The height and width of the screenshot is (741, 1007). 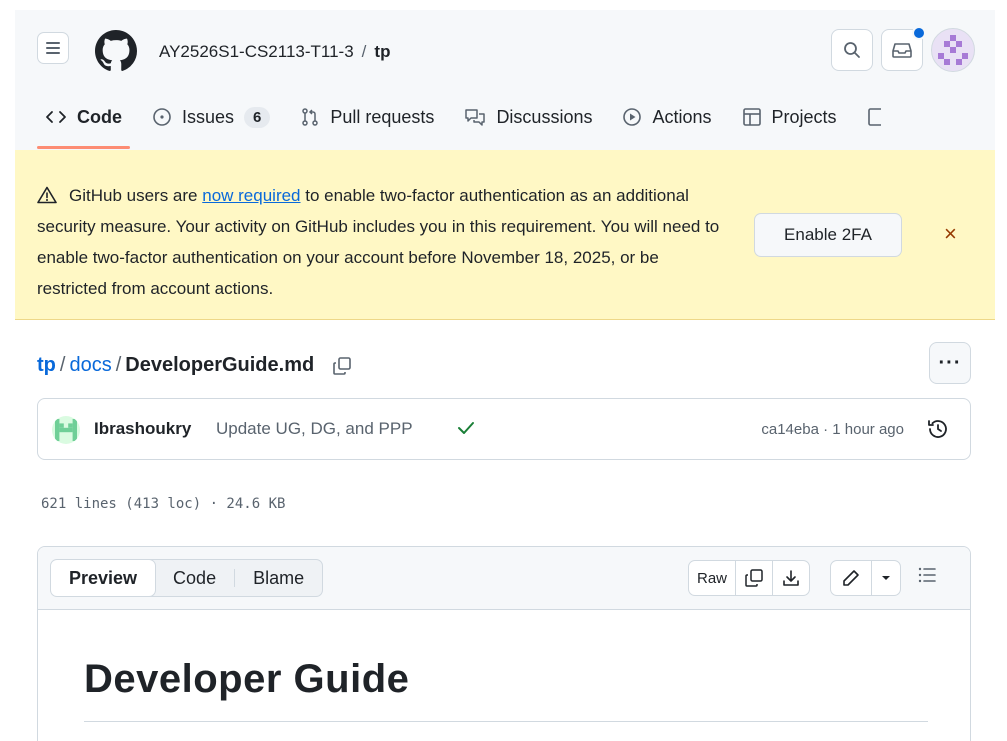 I want to click on tab-pull-requests: Pull requests, so click(x=367, y=117).